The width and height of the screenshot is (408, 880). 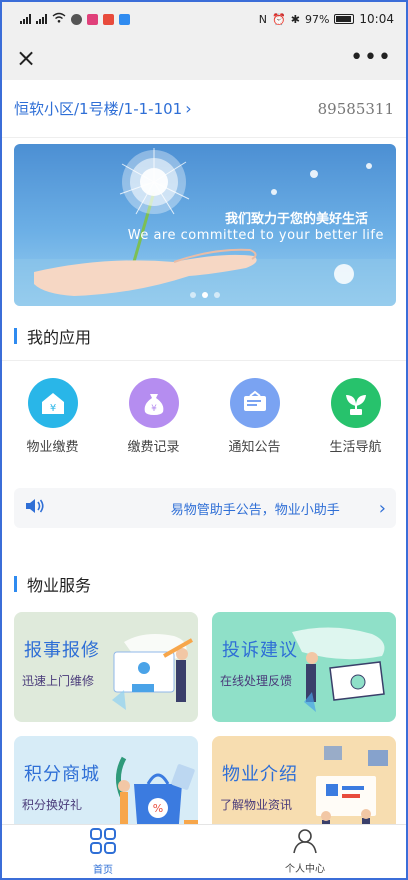 What do you see at coordinates (260, 650) in the screenshot?
I see `card-title: 投诉建议` at bounding box center [260, 650].